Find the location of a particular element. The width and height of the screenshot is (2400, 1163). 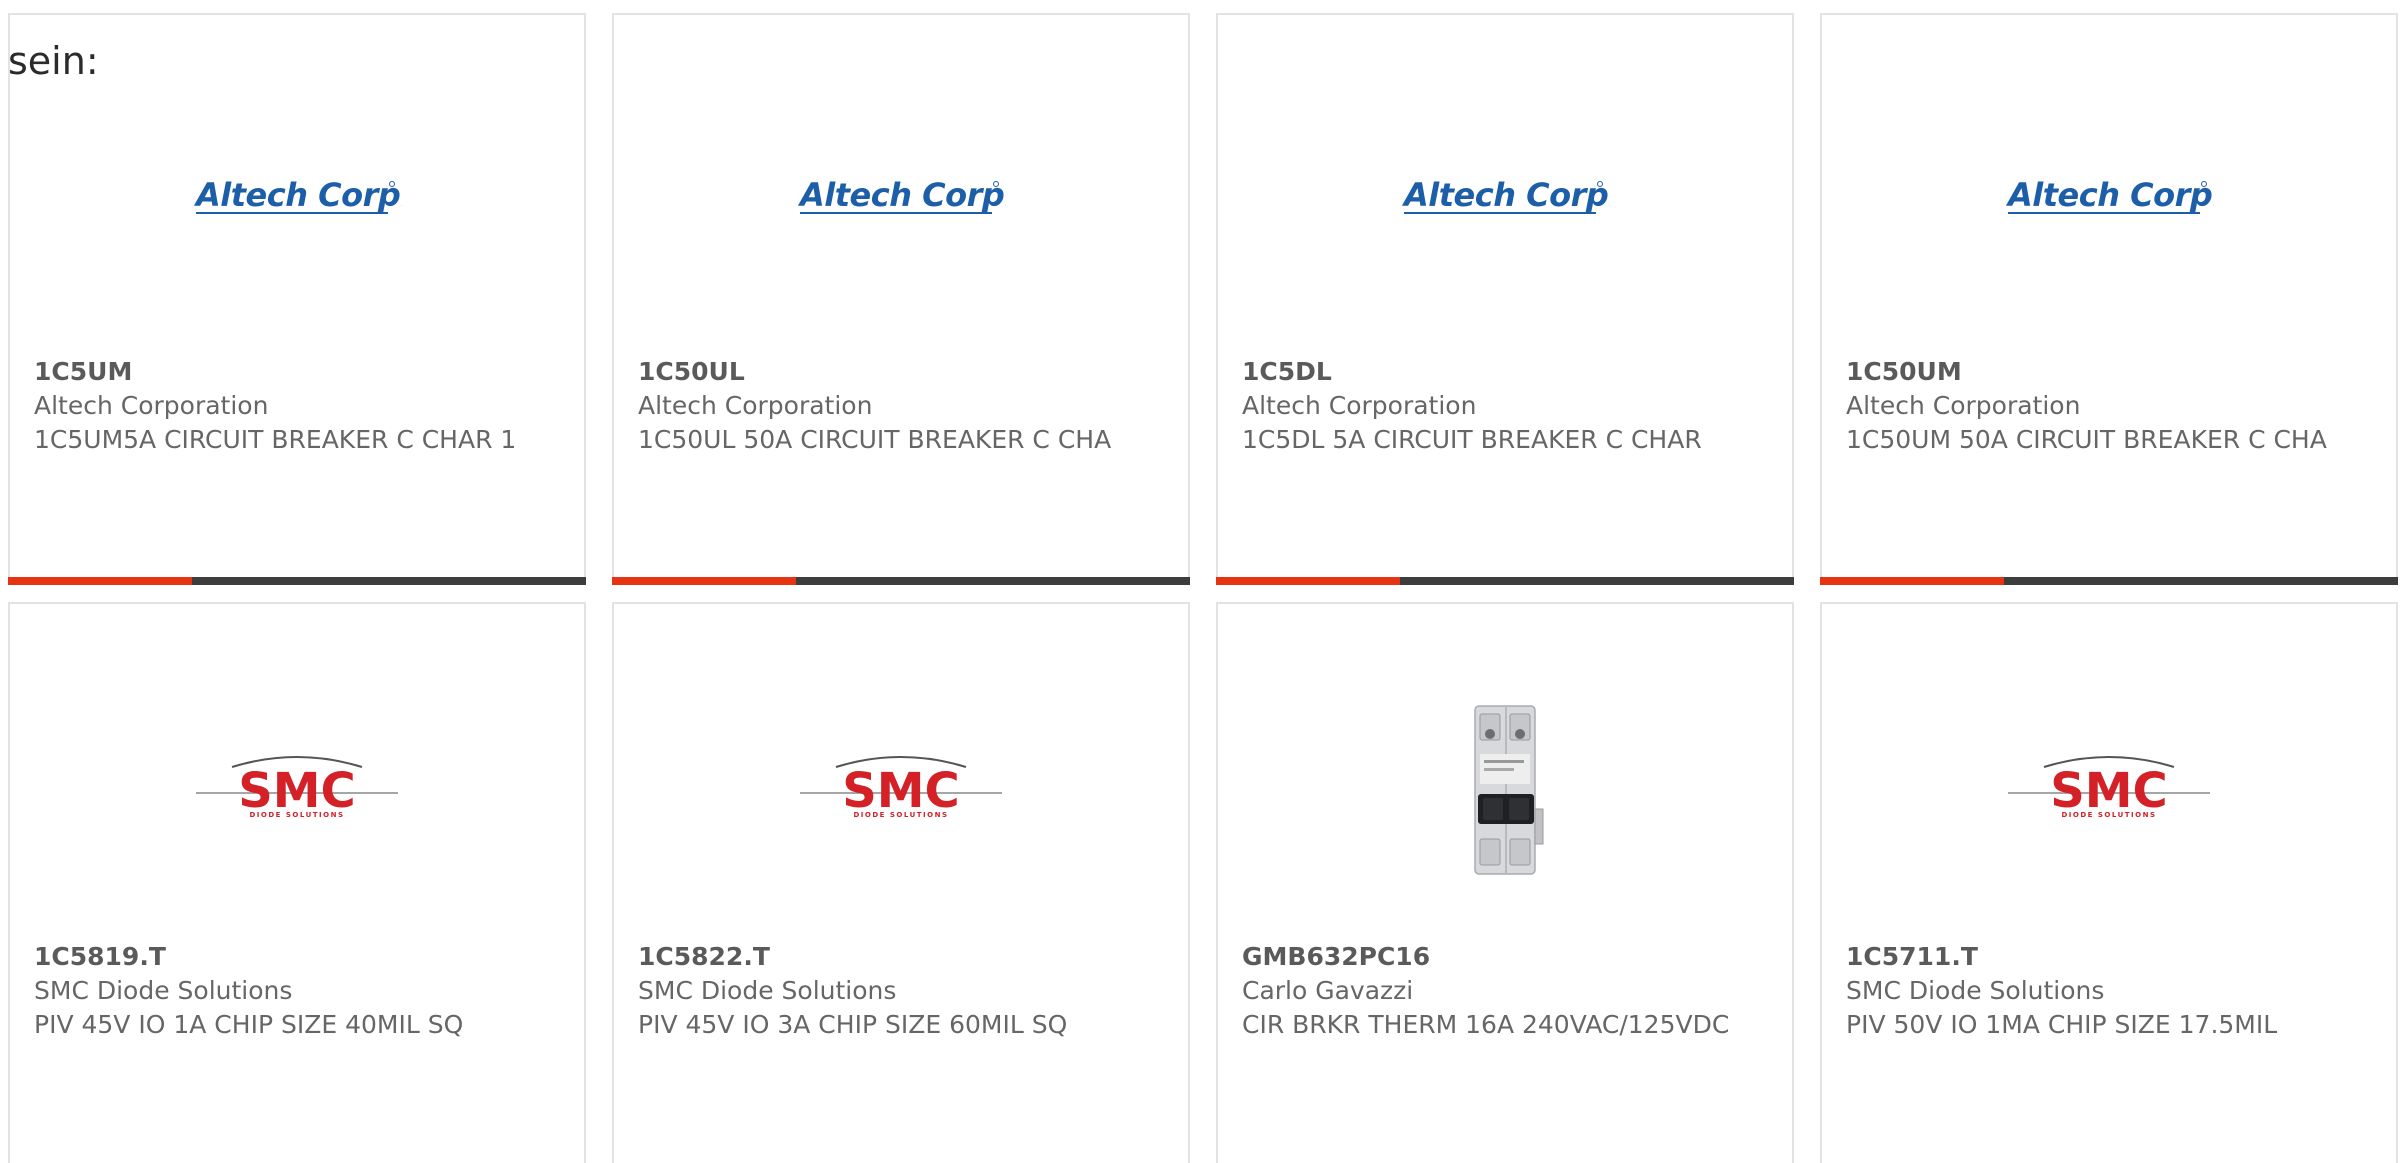

part-number: 1C5UM is located at coordinates (299, 372).